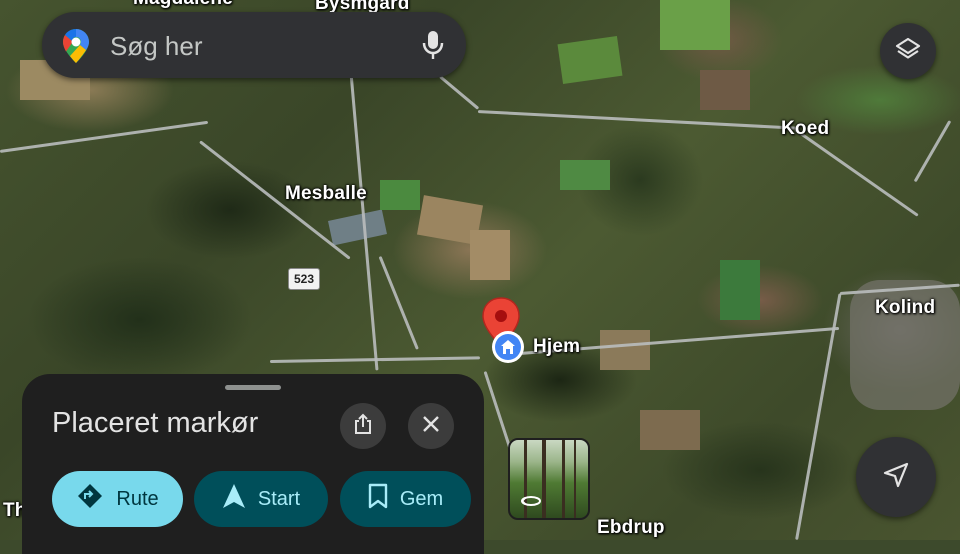 Image resolution: width=960 pixels, height=554 pixels. I want to click on share-icon, so click(363, 426).